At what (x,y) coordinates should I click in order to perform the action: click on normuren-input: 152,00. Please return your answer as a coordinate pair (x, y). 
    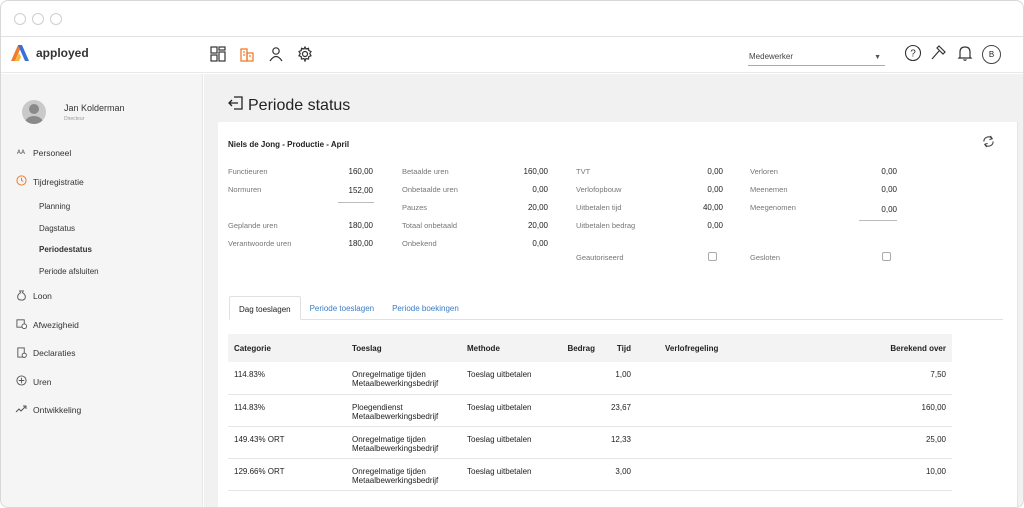
    Looking at the image, I should click on (345, 190).